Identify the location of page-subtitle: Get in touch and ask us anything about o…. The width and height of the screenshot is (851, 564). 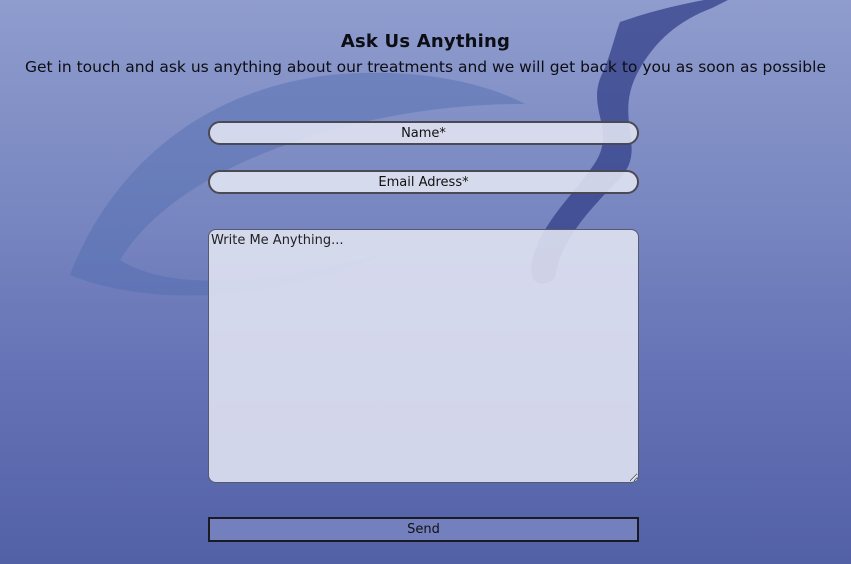
(425, 67).